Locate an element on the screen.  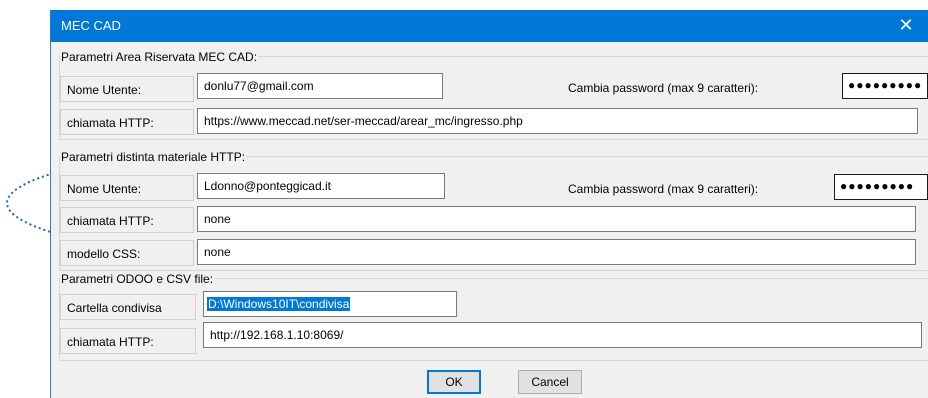
close-icon: ✕ is located at coordinates (905, 26).